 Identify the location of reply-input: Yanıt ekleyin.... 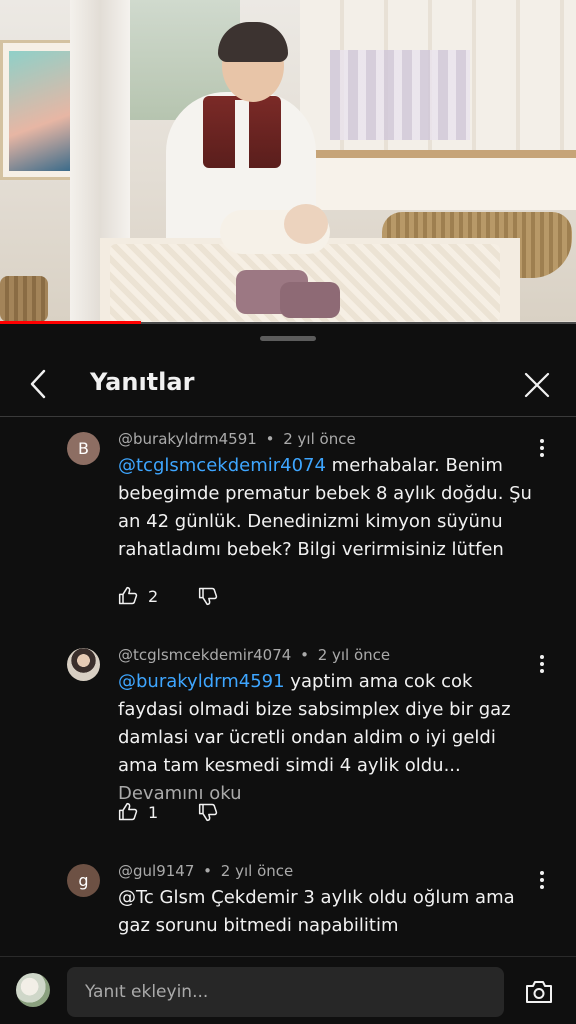
(285, 992).